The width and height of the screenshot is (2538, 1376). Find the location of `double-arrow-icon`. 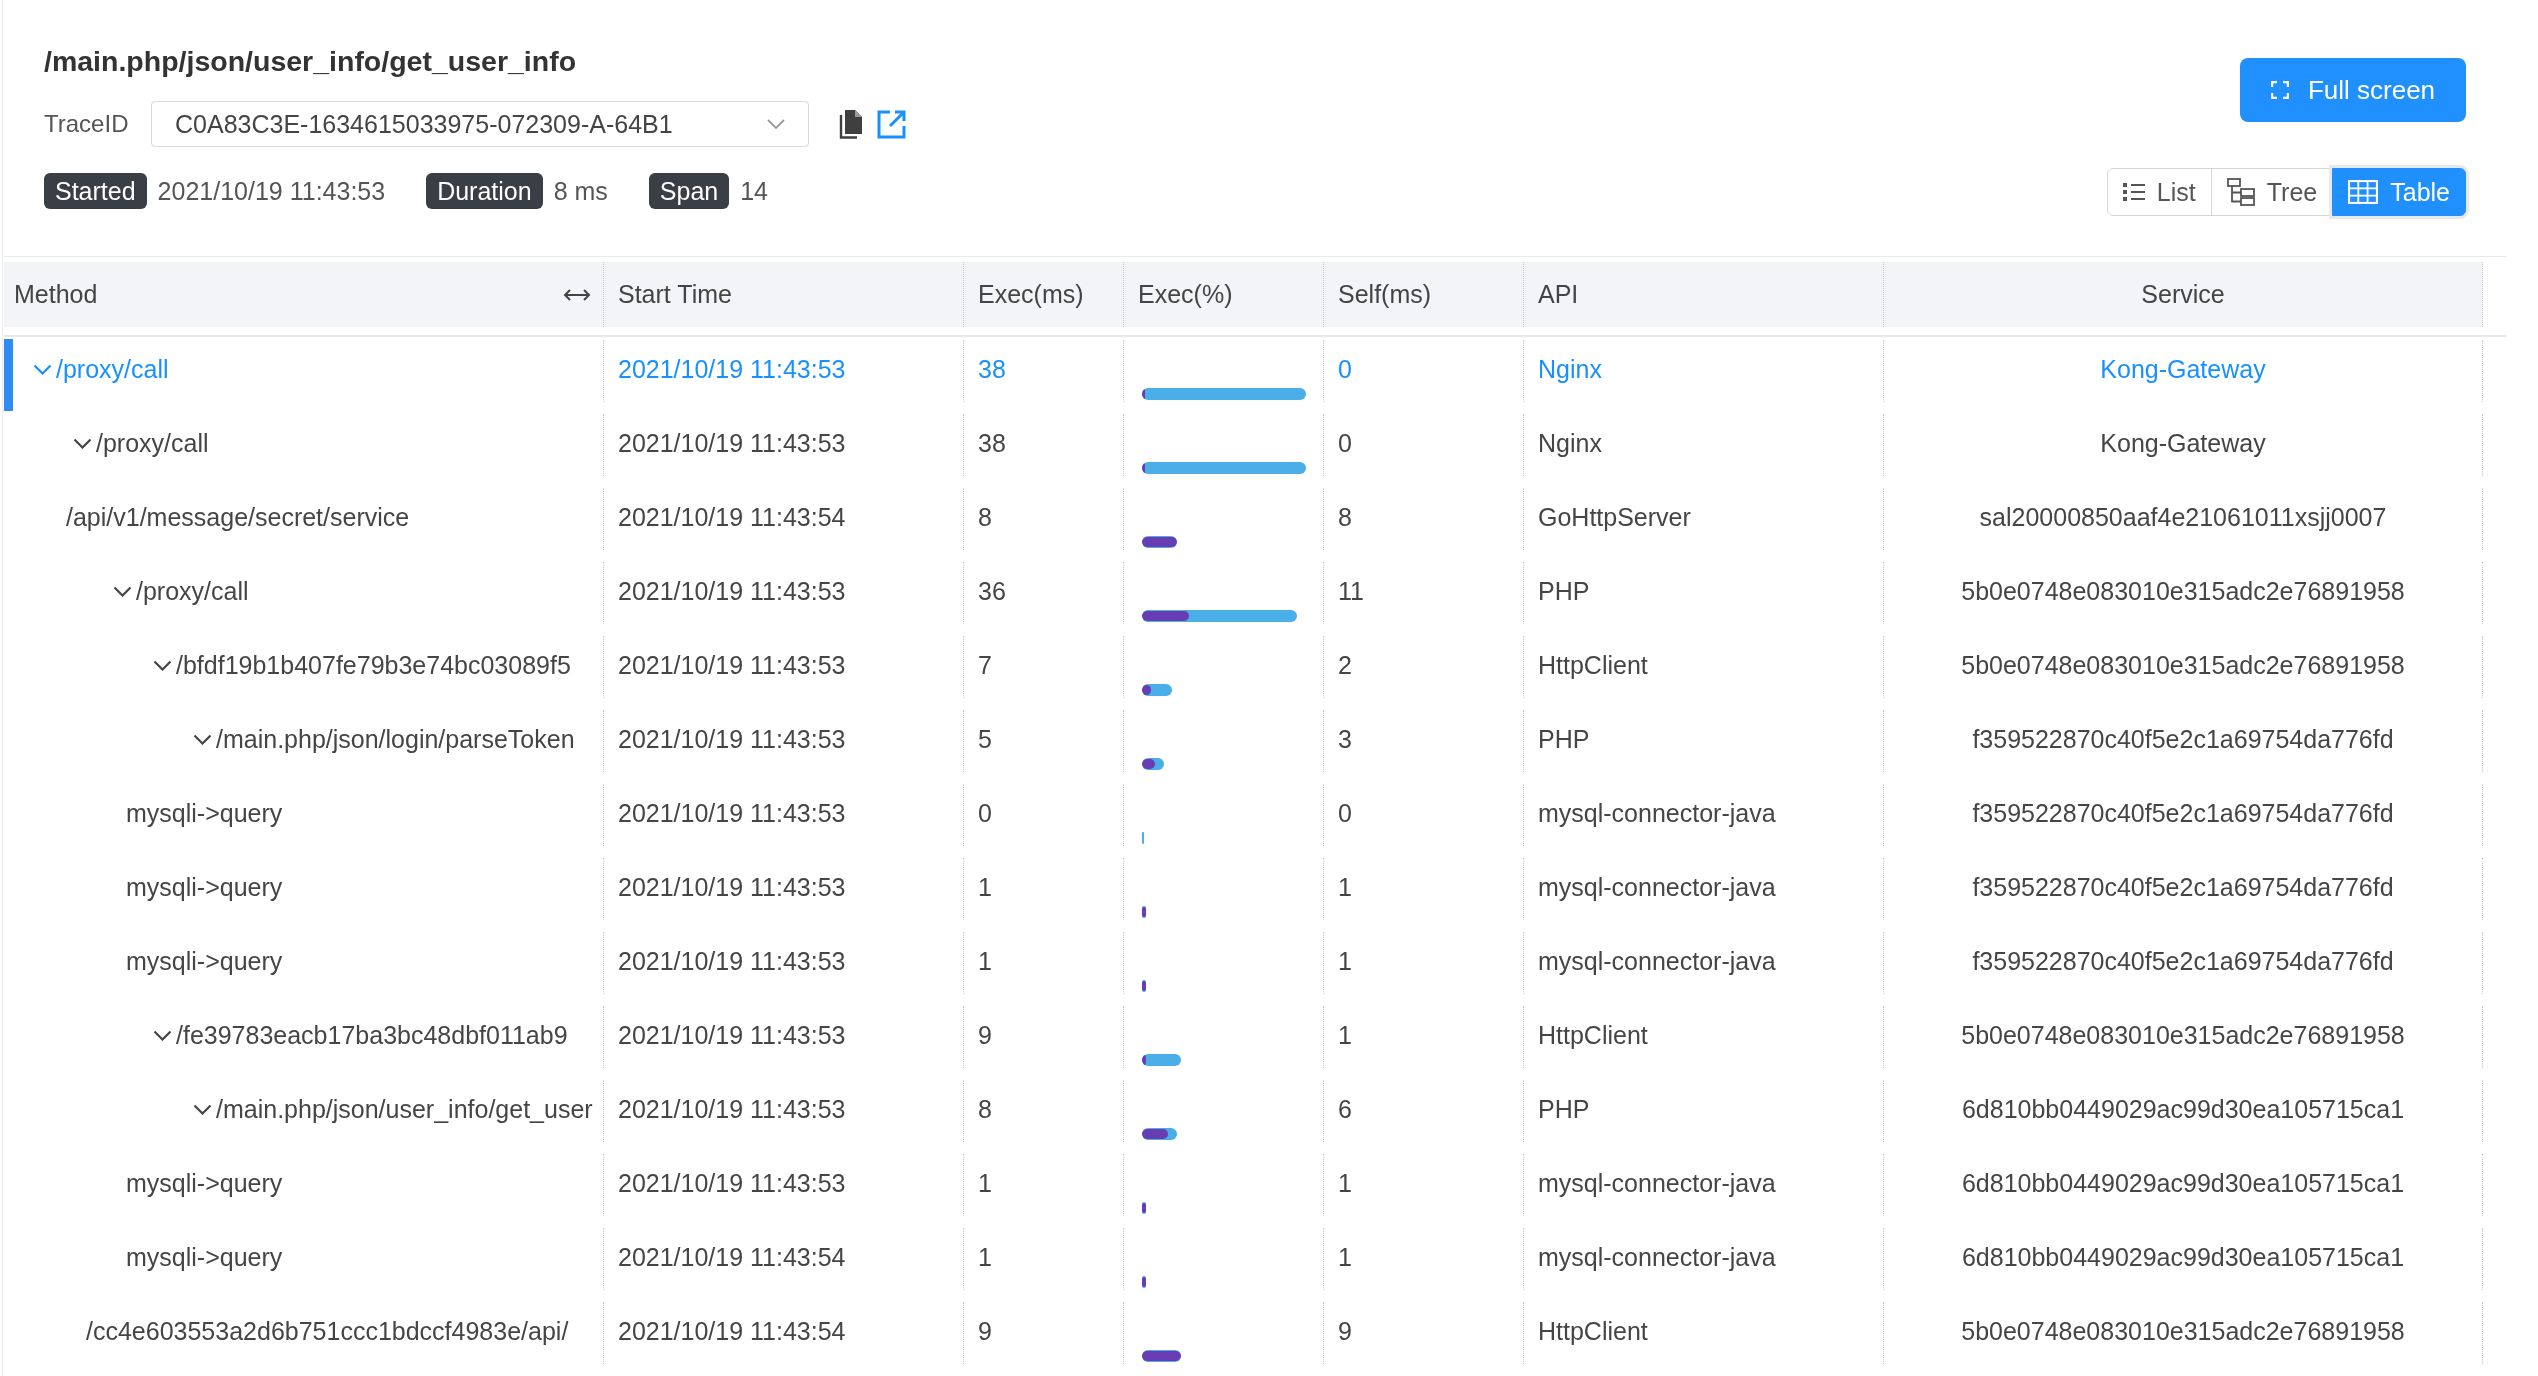

double-arrow-icon is located at coordinates (577, 294).